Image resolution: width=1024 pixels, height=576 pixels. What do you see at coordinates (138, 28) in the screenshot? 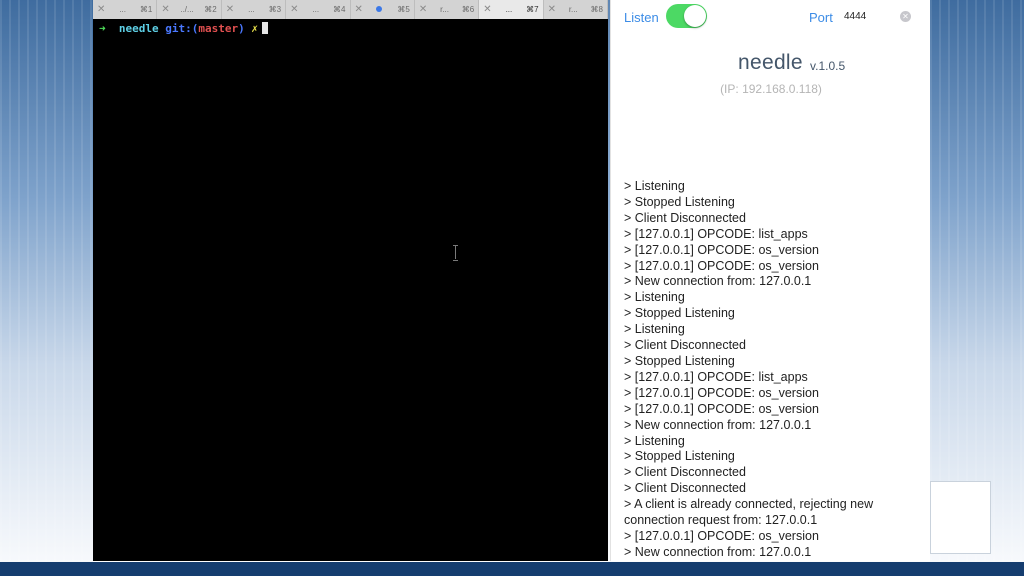
I see `prompt-directory: needle` at bounding box center [138, 28].